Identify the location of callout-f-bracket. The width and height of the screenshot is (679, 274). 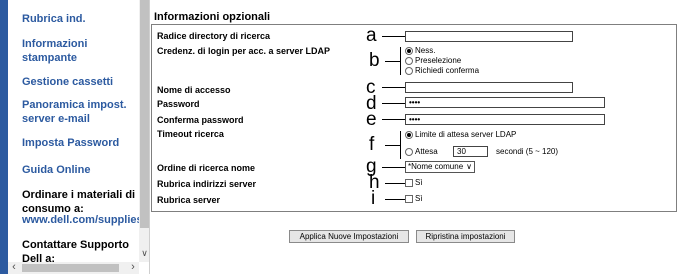
(400, 145).